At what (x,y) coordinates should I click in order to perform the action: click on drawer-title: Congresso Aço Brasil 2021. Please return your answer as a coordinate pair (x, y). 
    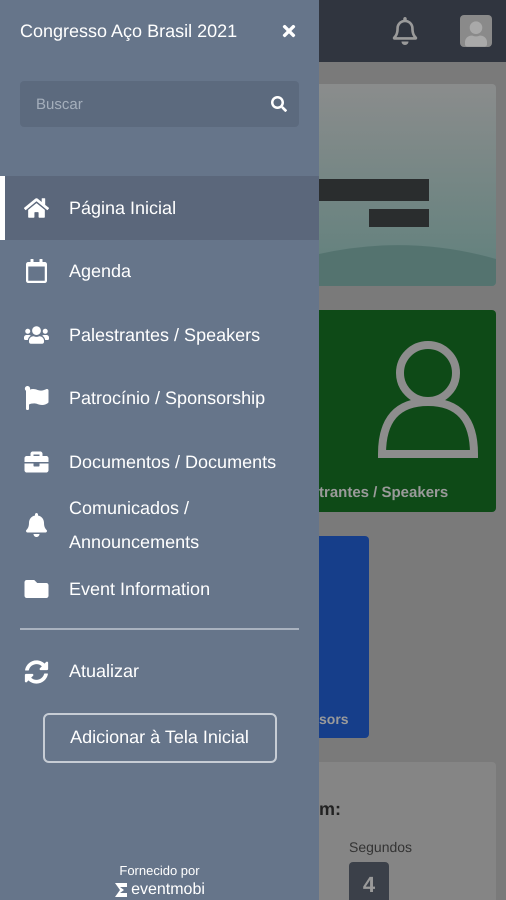
    Looking at the image, I should click on (129, 31).